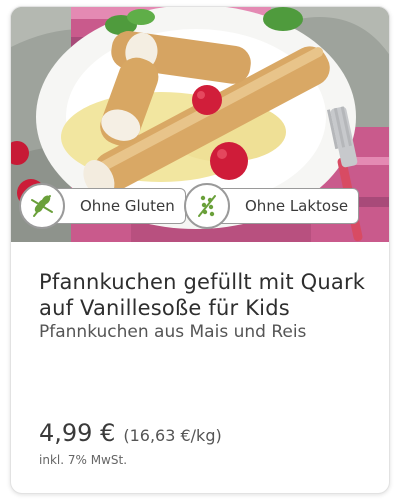 The width and height of the screenshot is (400, 500). I want to click on wheat-crossed-icon, so click(42, 206).